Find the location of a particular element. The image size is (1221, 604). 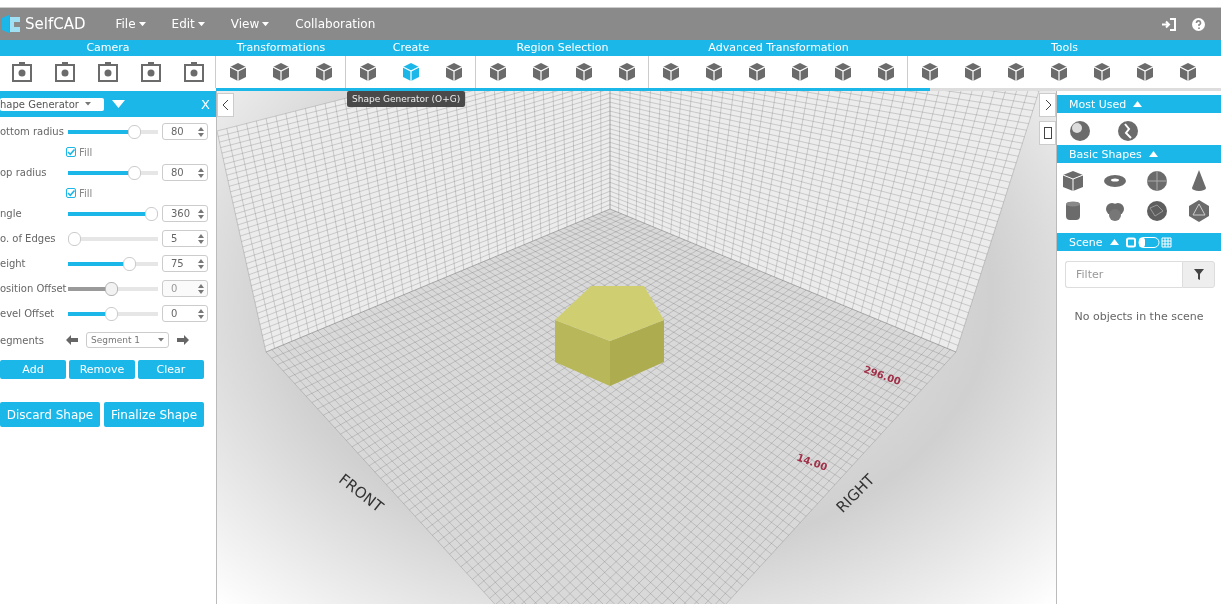

shape-button: Finalize Shape is located at coordinates (154, 414).